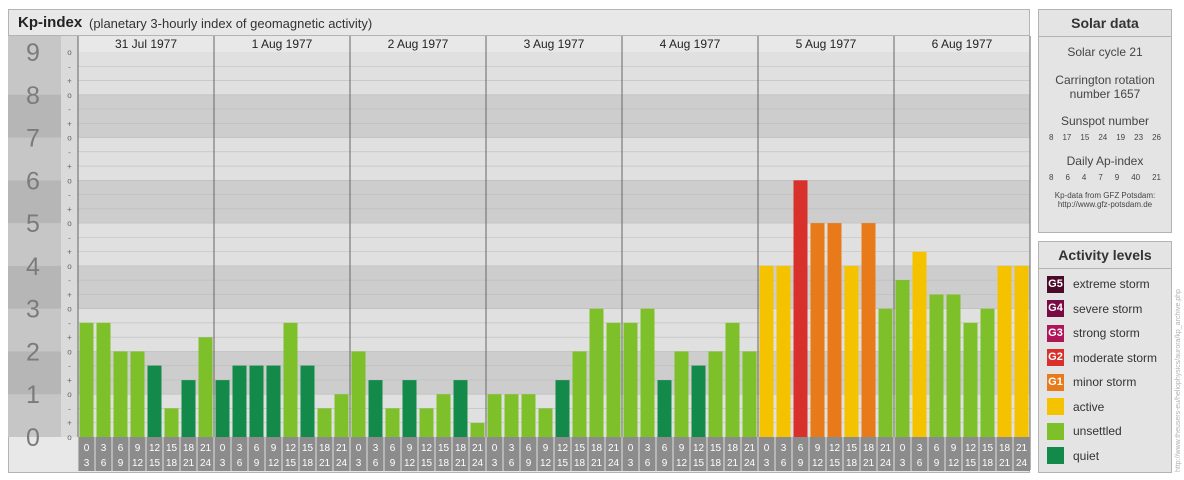  Describe the element at coordinates (1156, 137) in the screenshot. I see `sunspot-value: 26` at that location.